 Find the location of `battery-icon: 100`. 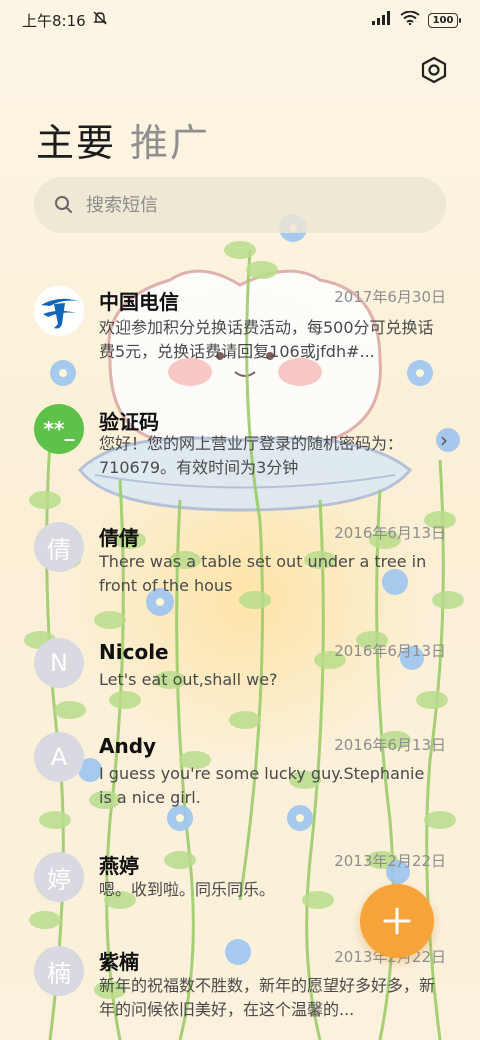

battery-icon: 100 is located at coordinates (444, 20).